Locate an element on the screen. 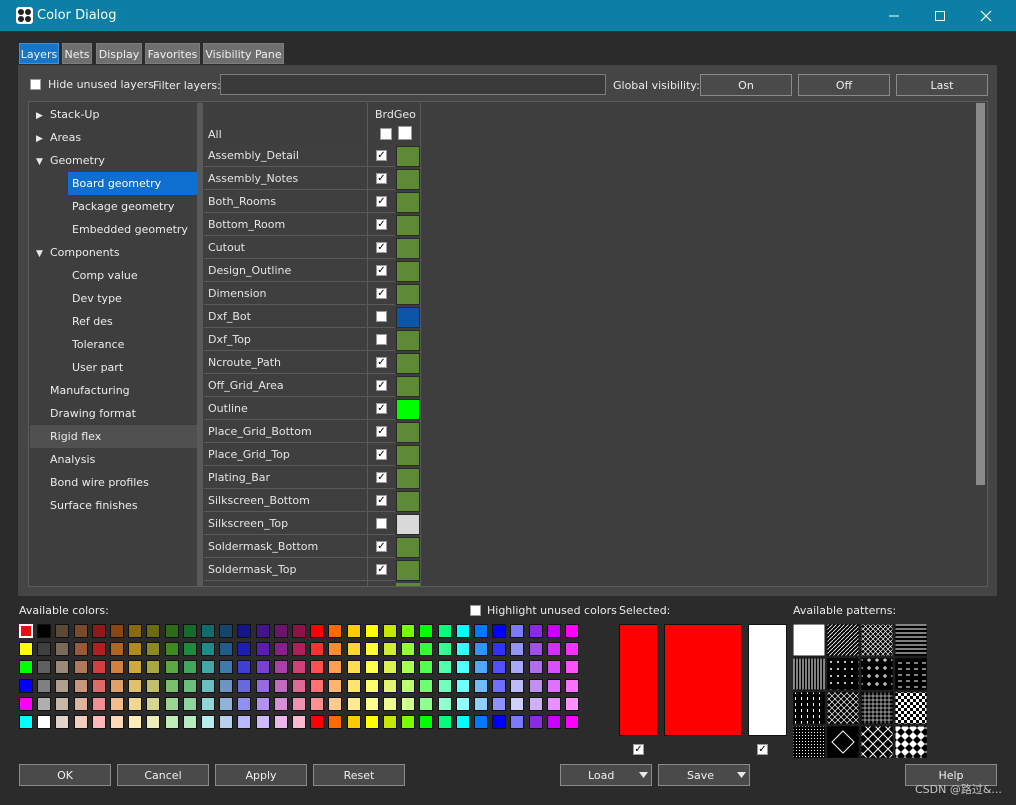 This screenshot has width=1016, height=805. tree-item: ▶ Areas is located at coordinates (113, 137).